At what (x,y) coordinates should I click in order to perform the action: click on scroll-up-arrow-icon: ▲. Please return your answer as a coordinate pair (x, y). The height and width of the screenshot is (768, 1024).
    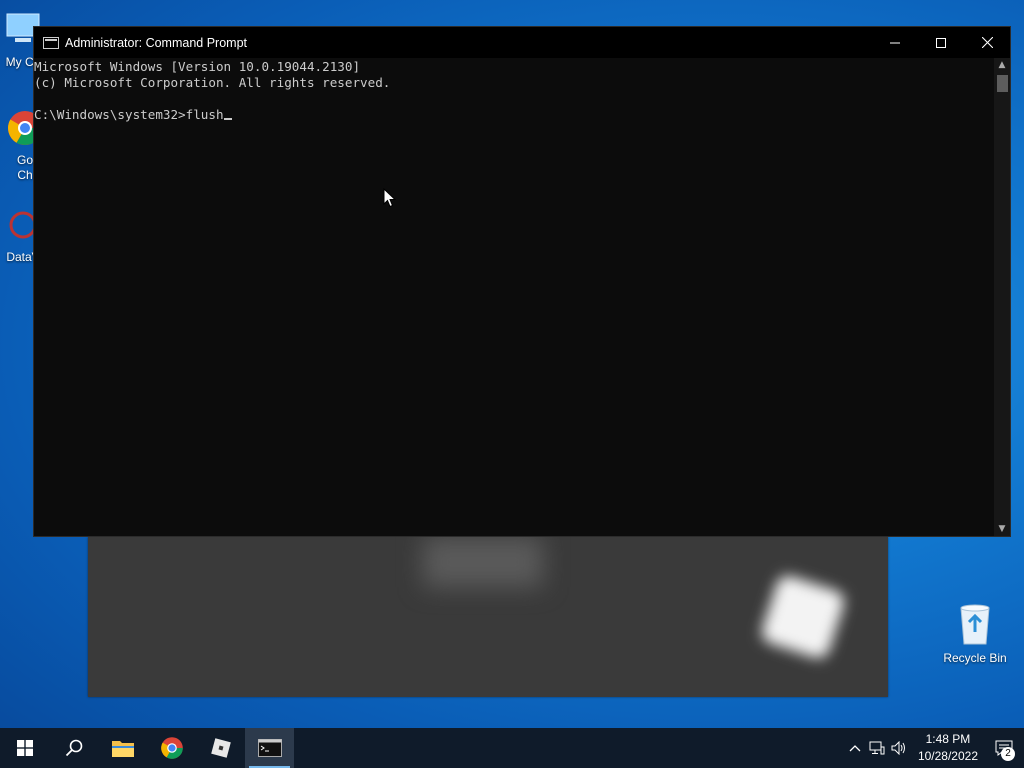
    Looking at the image, I should click on (1002, 65).